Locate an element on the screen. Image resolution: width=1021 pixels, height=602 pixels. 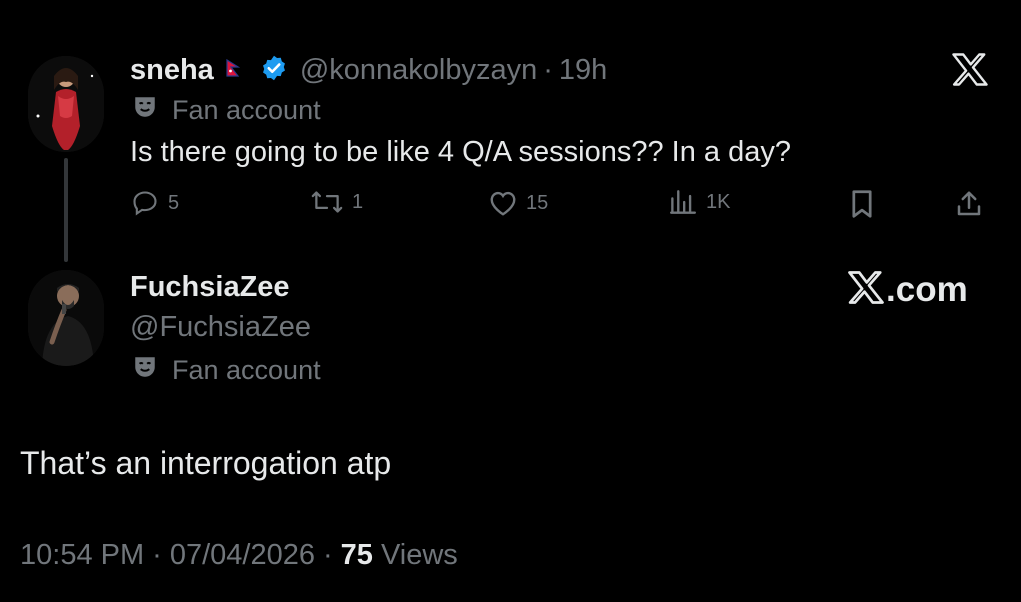
post-time: 10:54 PM is located at coordinates (82, 555).